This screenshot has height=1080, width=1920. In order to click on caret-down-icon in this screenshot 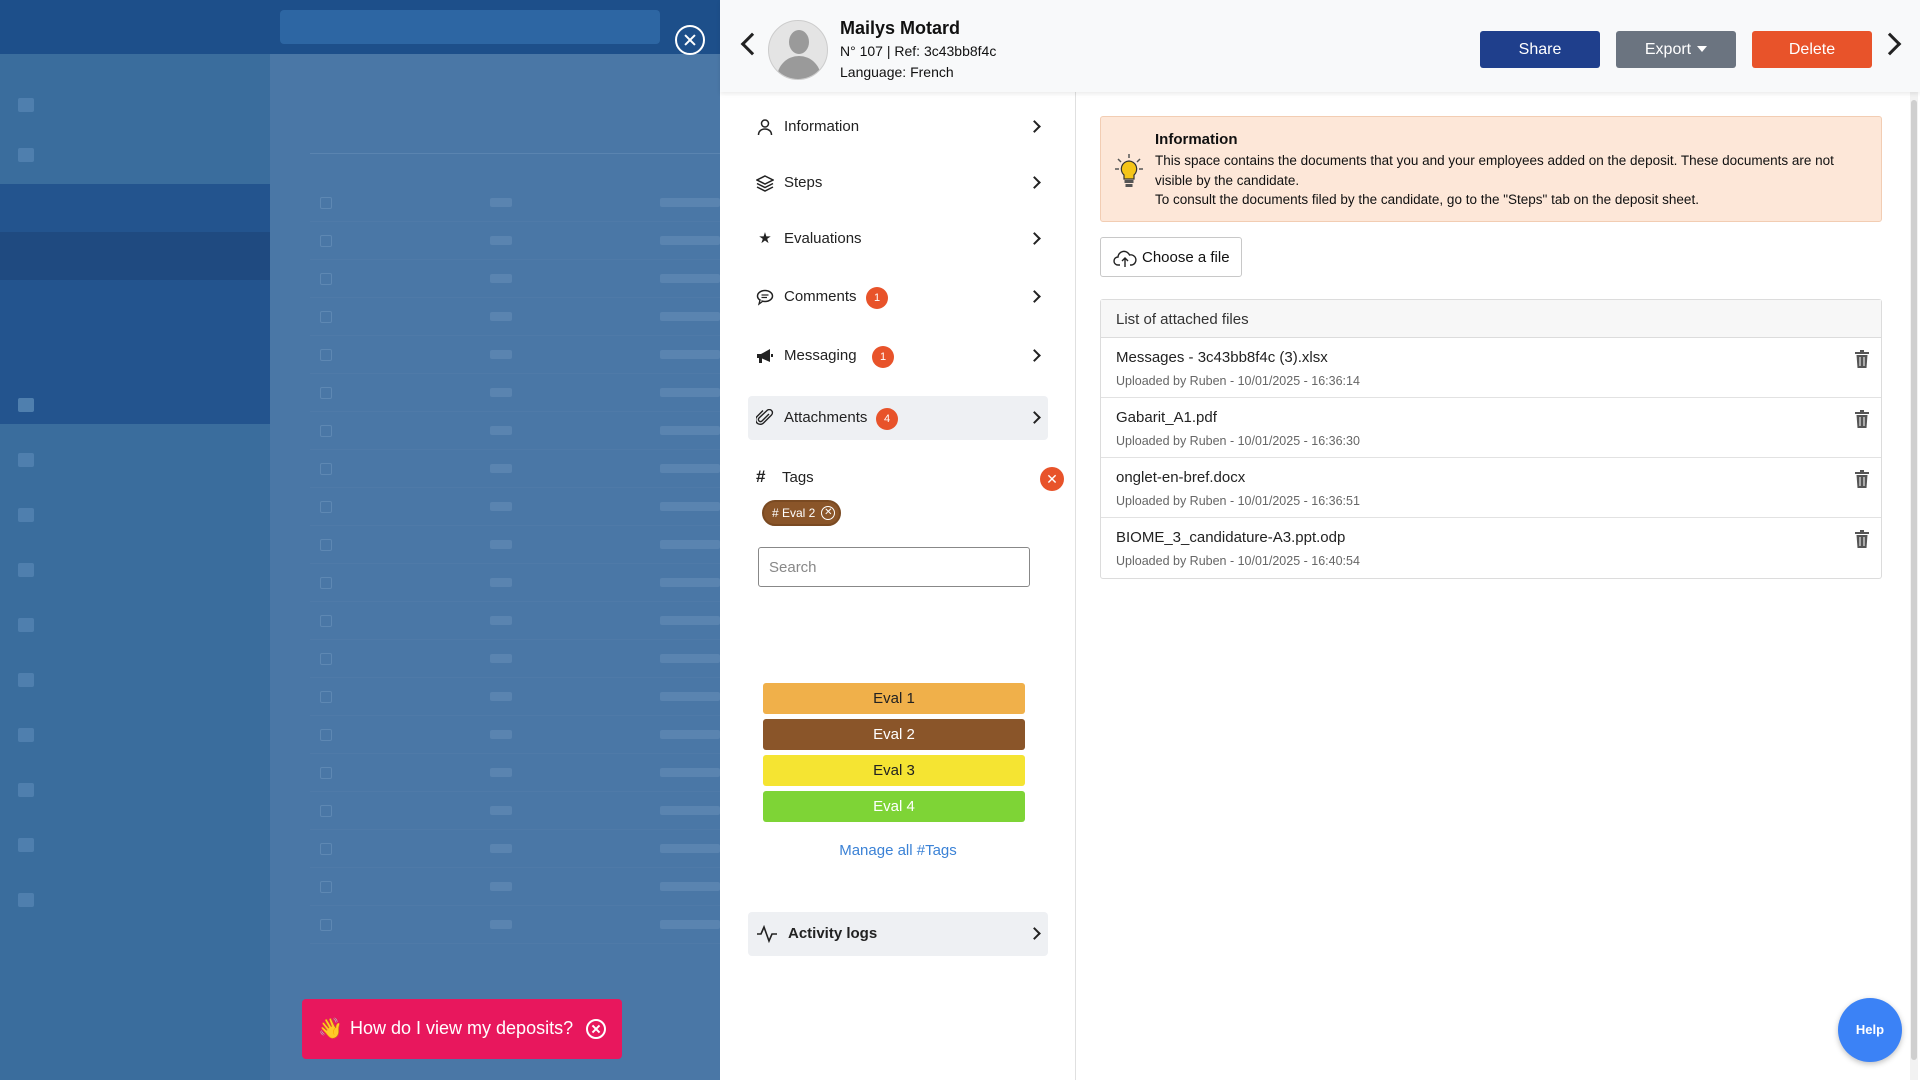, I will do `click(1702, 49)`.